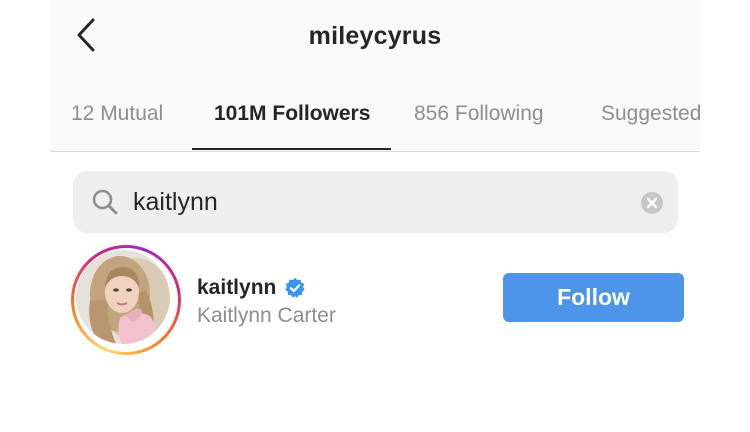 The width and height of the screenshot is (750, 432). Describe the element at coordinates (266, 315) in the screenshot. I see `full-name: Kaitlynn Carter` at that location.